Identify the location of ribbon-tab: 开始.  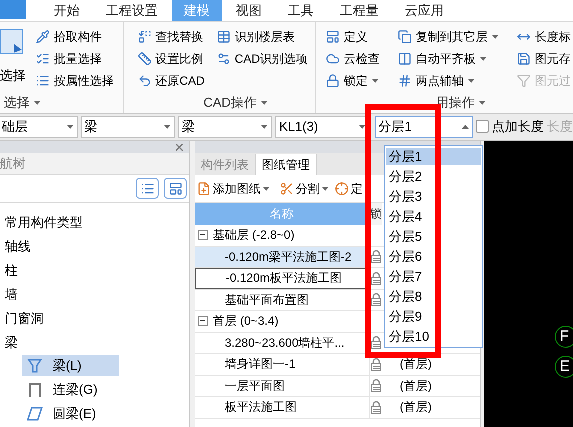
(67, 10).